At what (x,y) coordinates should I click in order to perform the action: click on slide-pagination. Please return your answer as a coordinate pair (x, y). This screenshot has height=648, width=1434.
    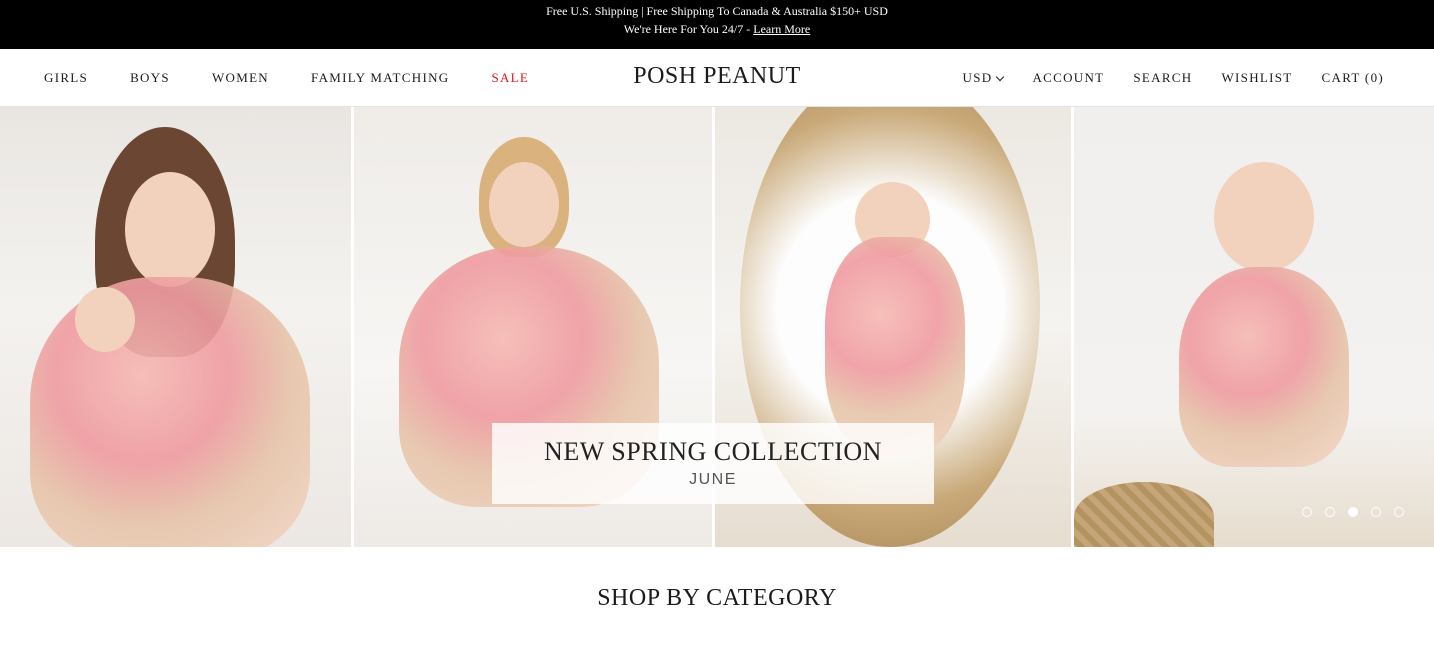
    Looking at the image, I should click on (1346, 512).